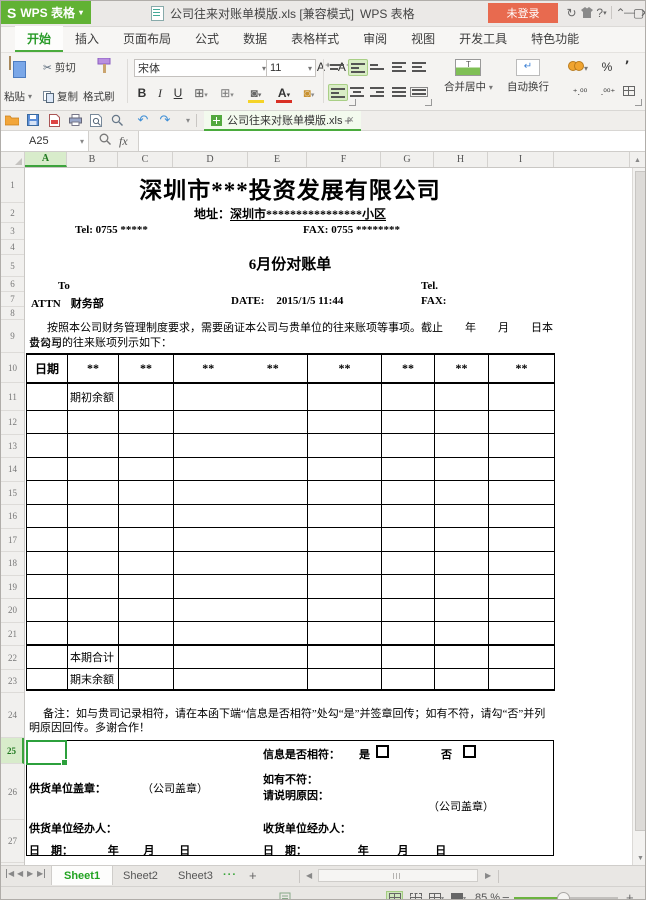 The height and width of the screenshot is (900, 646). What do you see at coordinates (59, 67) in the screenshot?
I see `cut-button: ✂ 剪切` at bounding box center [59, 67].